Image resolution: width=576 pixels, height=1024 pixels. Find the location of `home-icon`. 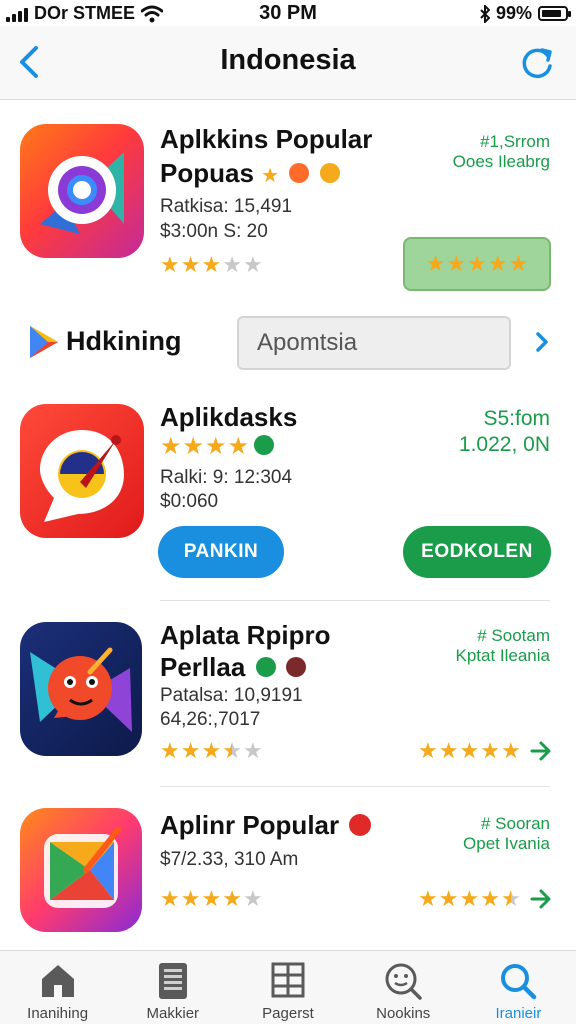

home-icon is located at coordinates (57, 981).